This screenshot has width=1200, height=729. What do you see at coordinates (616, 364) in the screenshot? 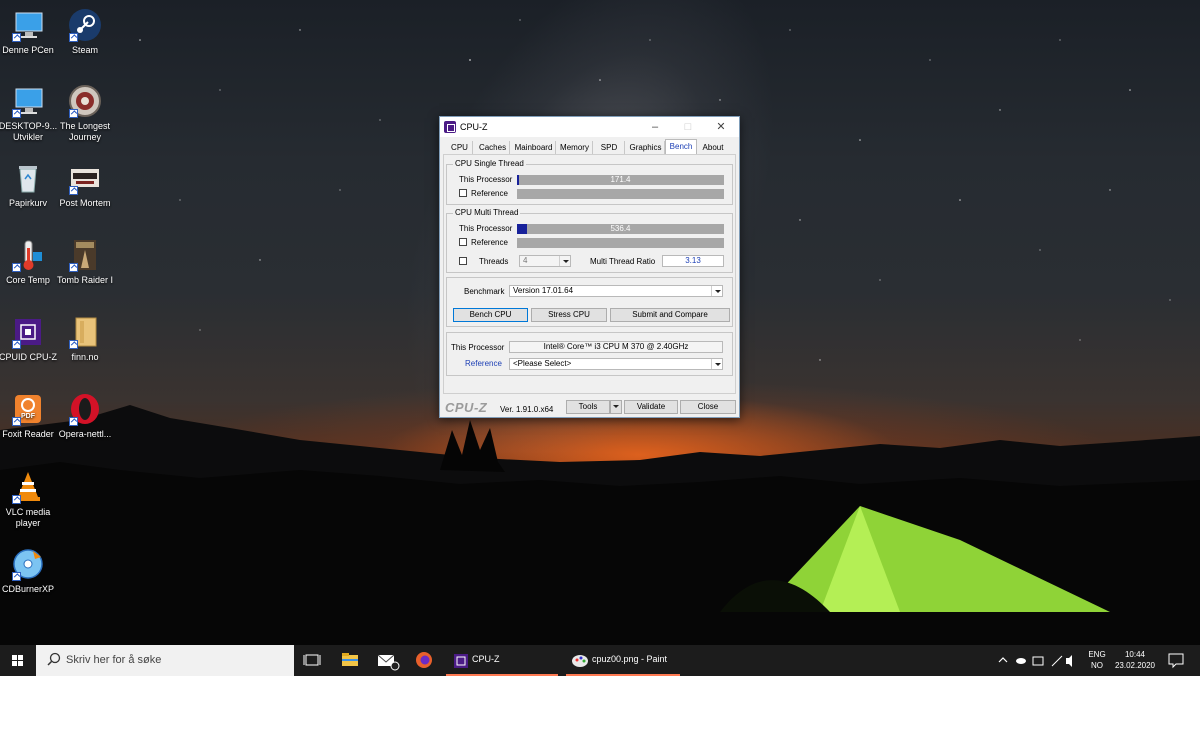
I see `reference-processor-select: <Please Select>` at bounding box center [616, 364].